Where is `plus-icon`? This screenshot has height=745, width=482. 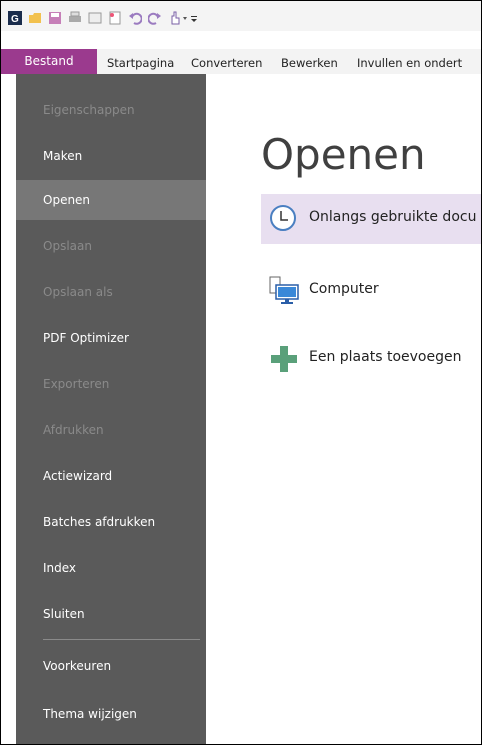
plus-icon is located at coordinates (284, 361).